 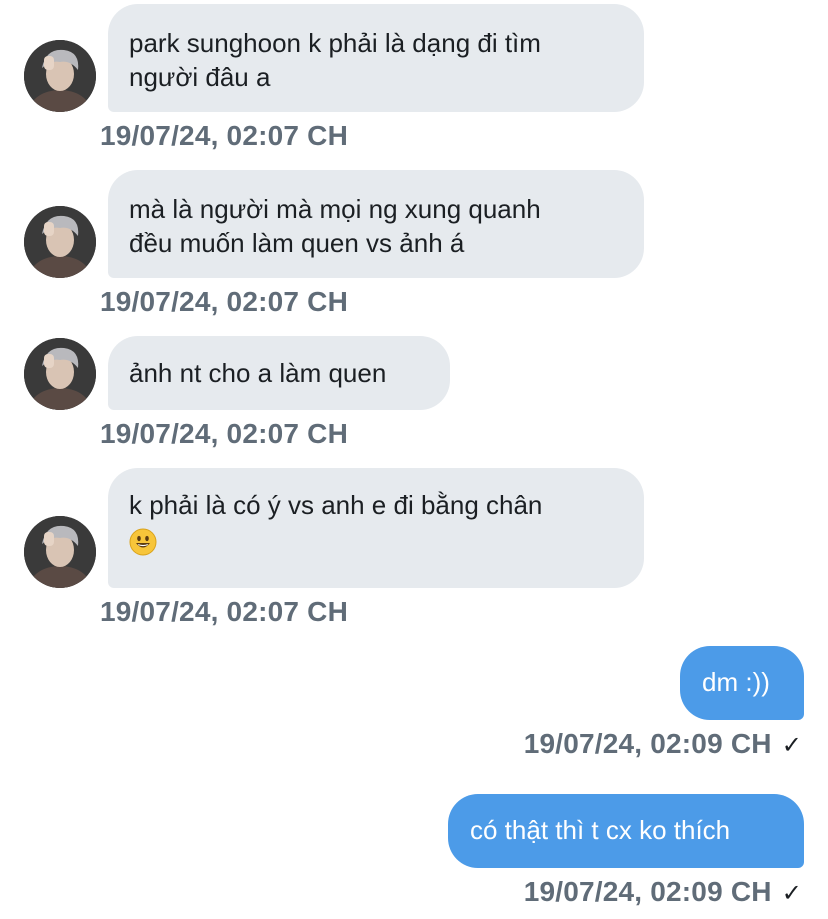 I want to click on incoming-message-bubble: k phải là có ý vs anh e đi bằng chân, so click(x=376, y=528).